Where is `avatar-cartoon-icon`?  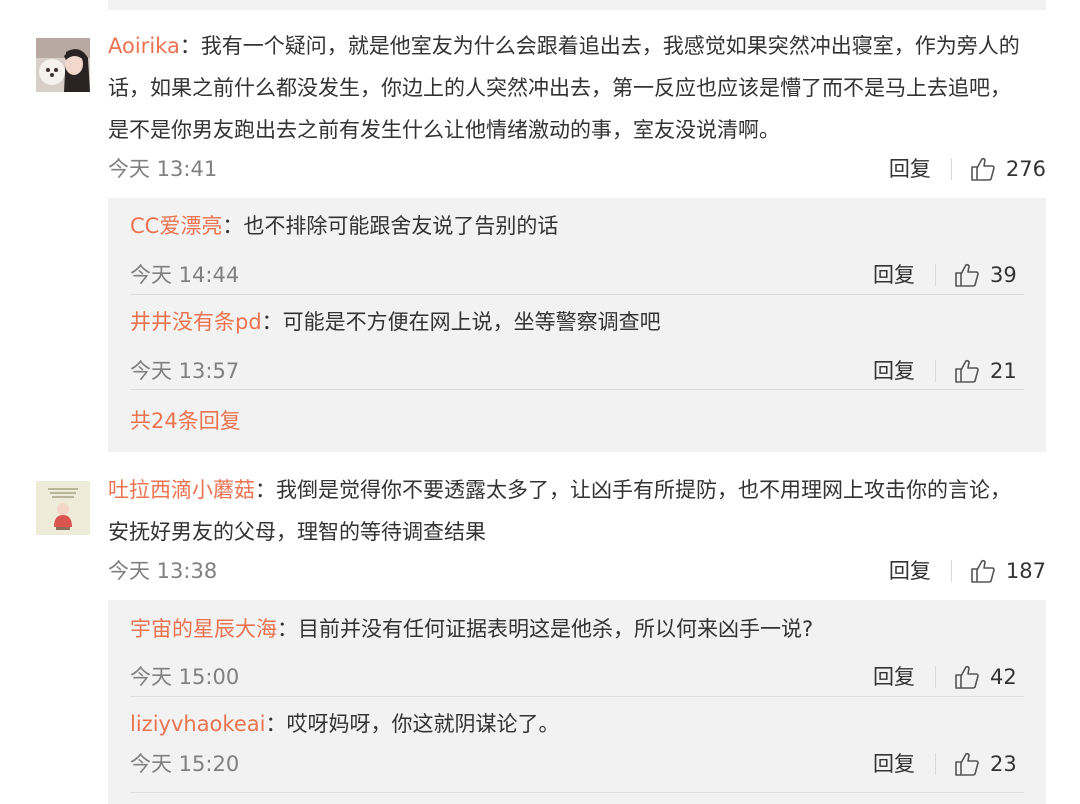
avatar-cartoon-icon is located at coordinates (63, 508).